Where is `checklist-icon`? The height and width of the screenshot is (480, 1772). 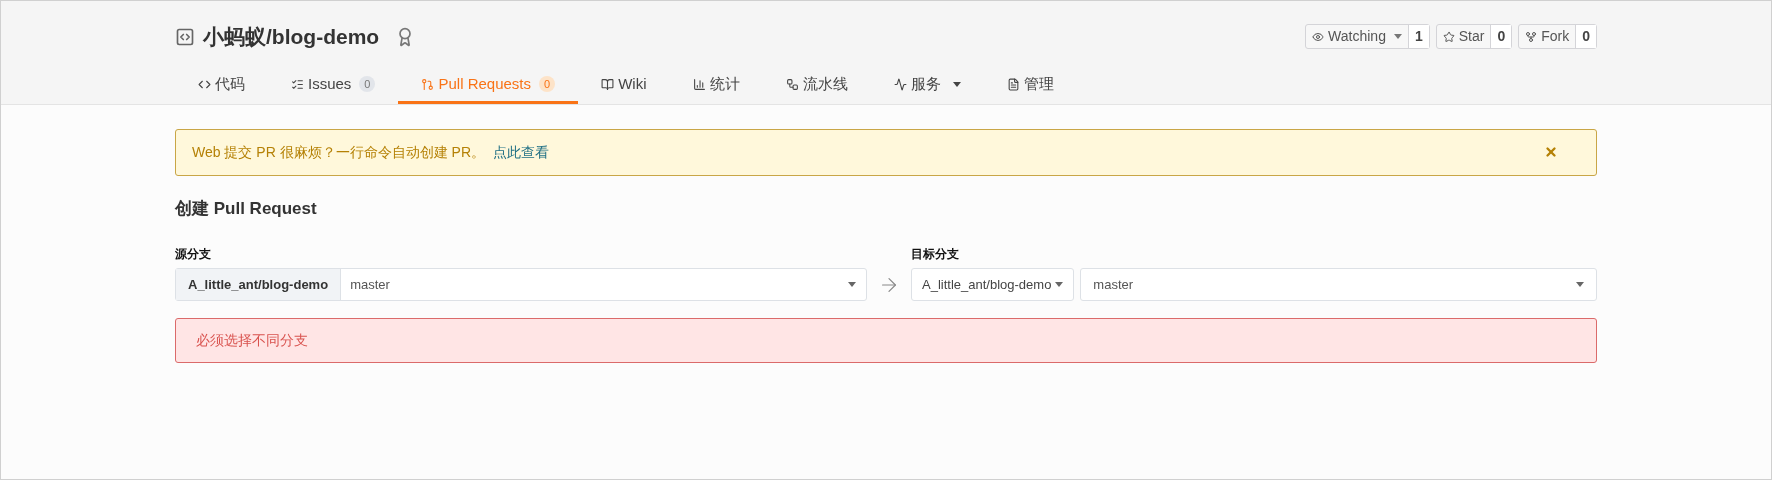
checklist-icon is located at coordinates (297, 84).